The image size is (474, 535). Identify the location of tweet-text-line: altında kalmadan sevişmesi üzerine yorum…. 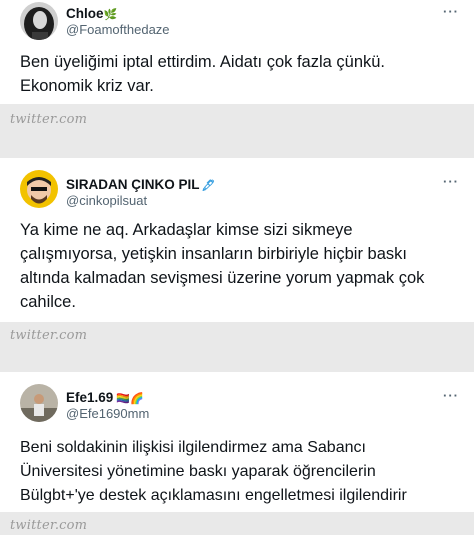
(222, 278).